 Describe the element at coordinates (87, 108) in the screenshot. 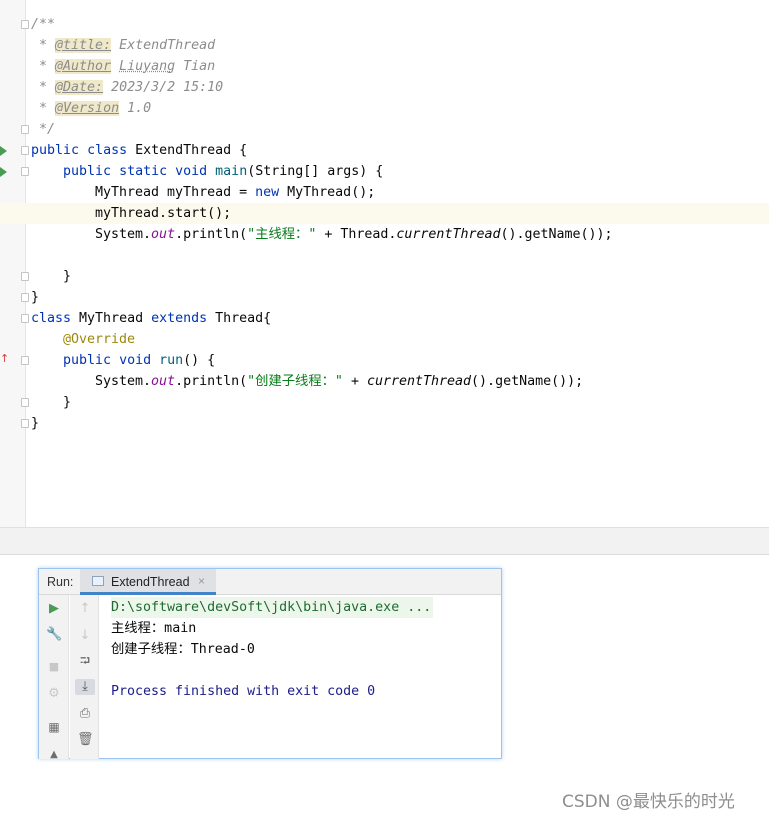

I see `javadoc-tag: @Version` at that location.